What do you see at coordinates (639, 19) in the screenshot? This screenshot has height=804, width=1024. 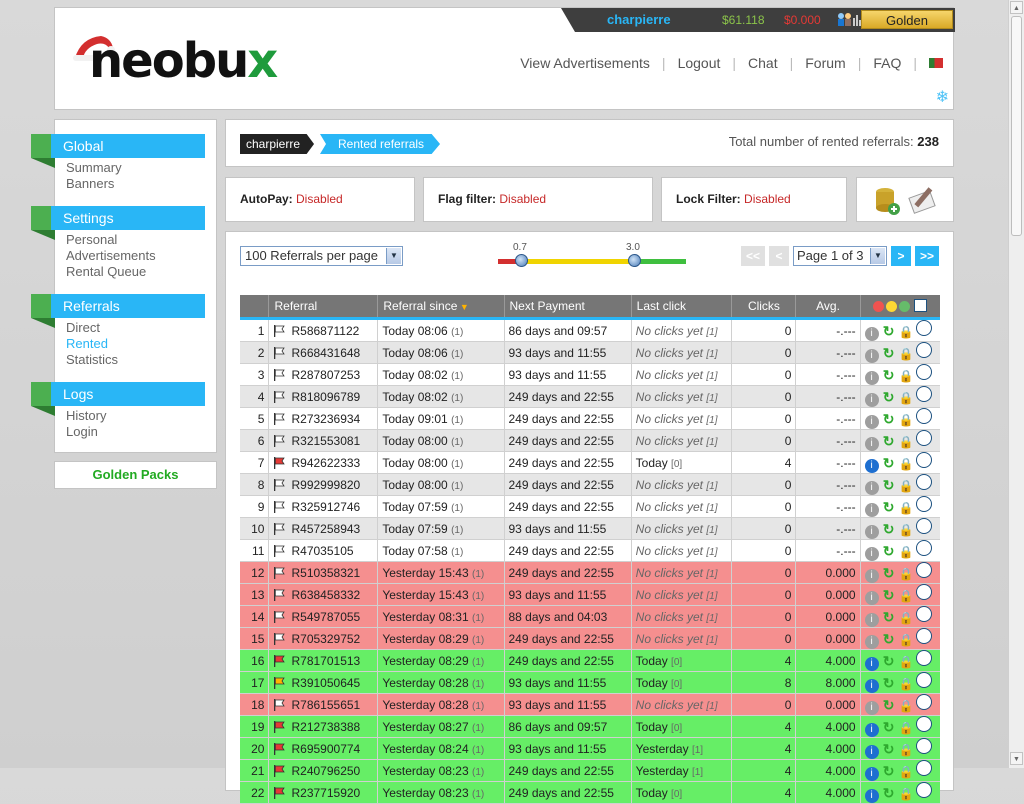 I see `username-link: charpierre` at bounding box center [639, 19].